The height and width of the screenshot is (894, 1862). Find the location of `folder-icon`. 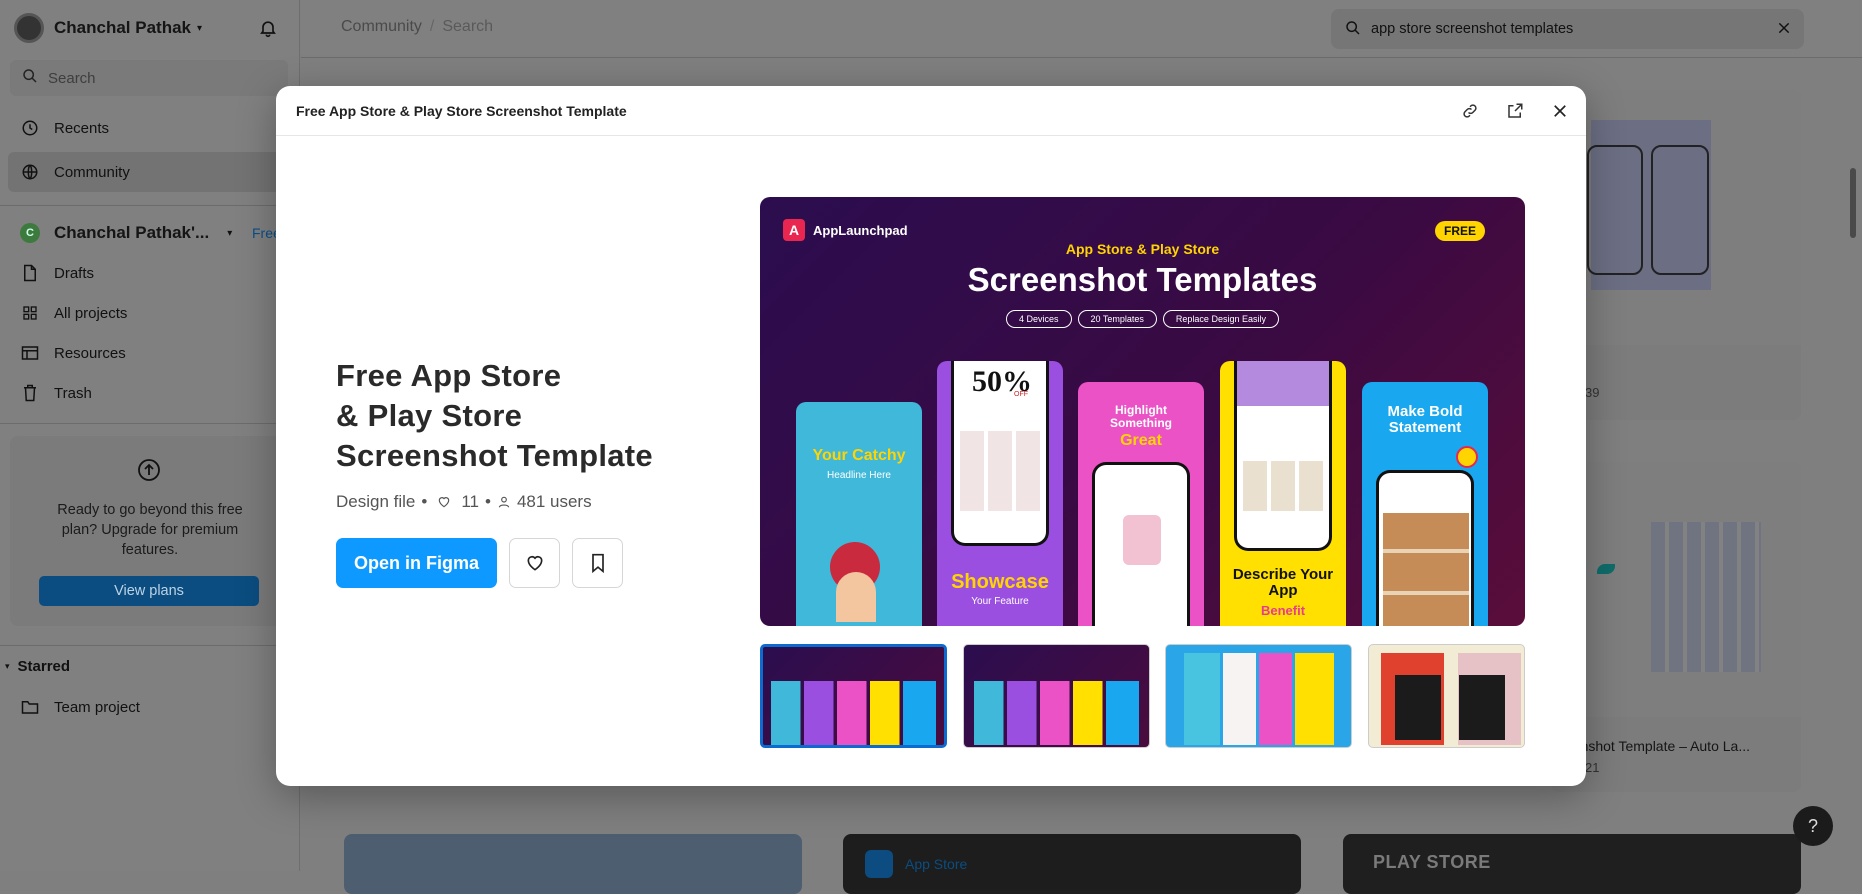

folder-icon is located at coordinates (30, 707).